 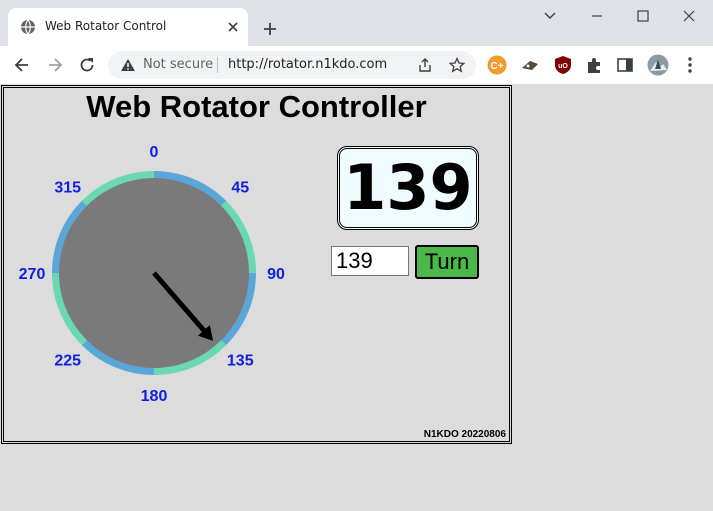 What do you see at coordinates (690, 65) in the screenshot?
I see `kebab-menu-icon` at bounding box center [690, 65].